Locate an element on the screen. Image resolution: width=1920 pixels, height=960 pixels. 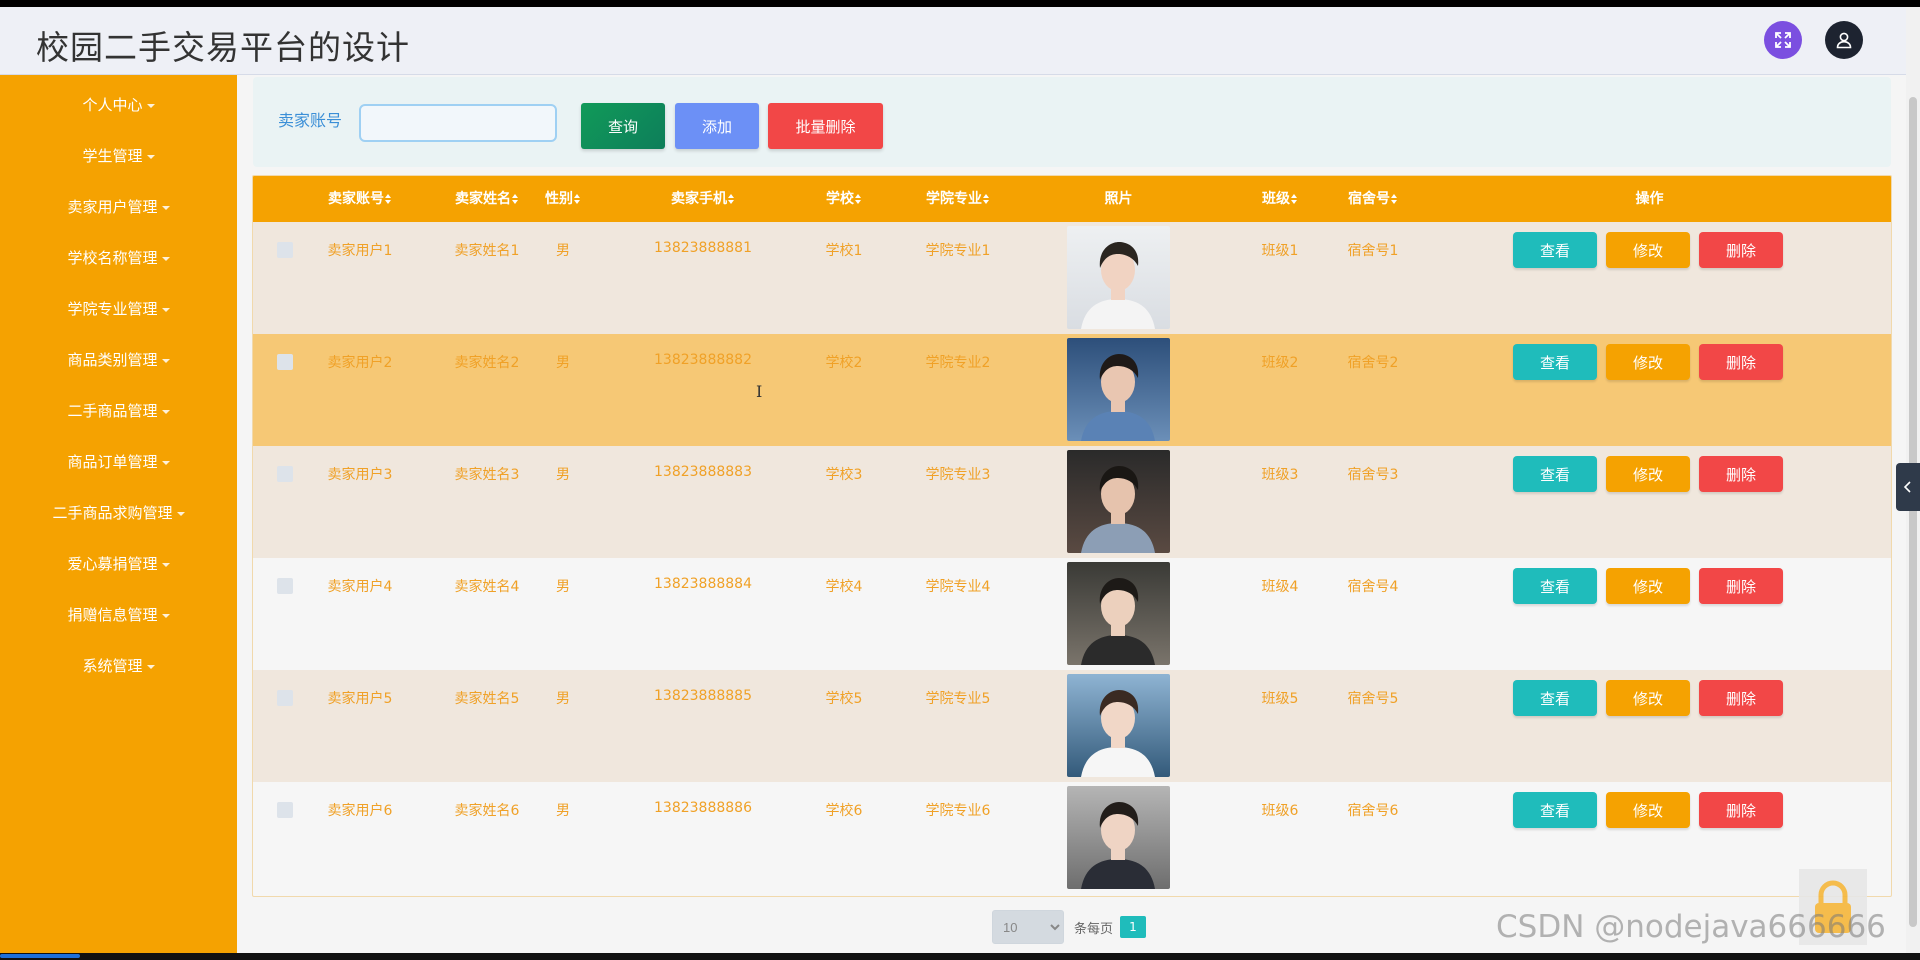
cell-phone: 13823888882 is located at coordinates (703, 360).